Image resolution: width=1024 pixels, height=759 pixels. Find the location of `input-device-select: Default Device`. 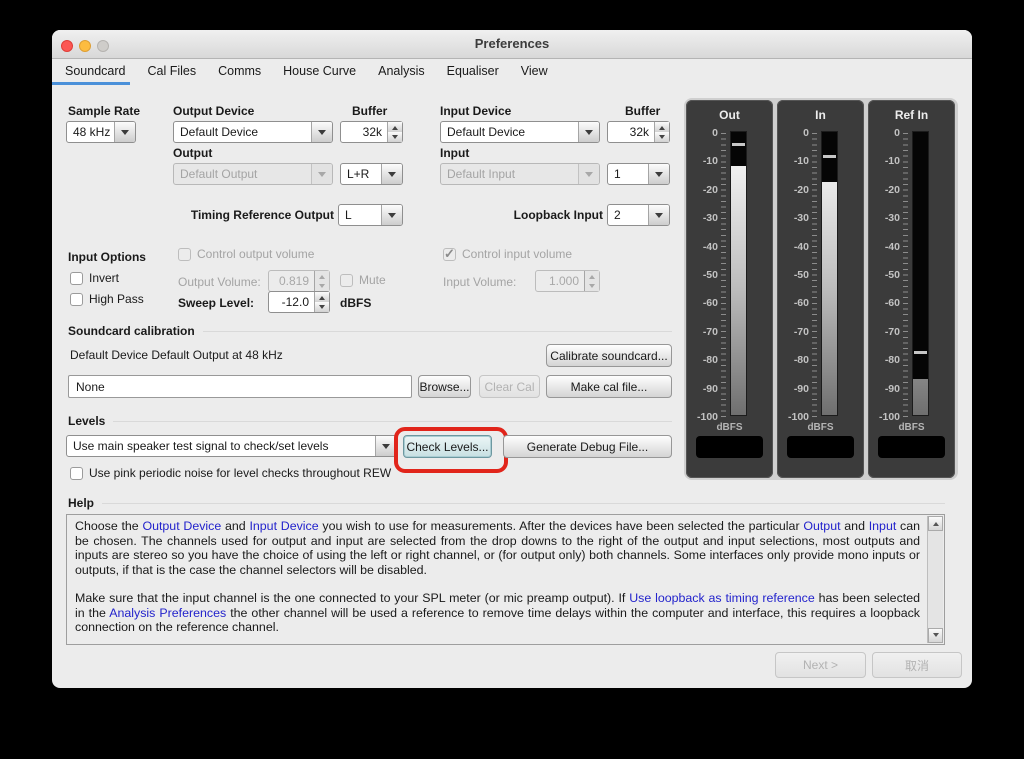

input-device-select: Default Device is located at coordinates (520, 132).